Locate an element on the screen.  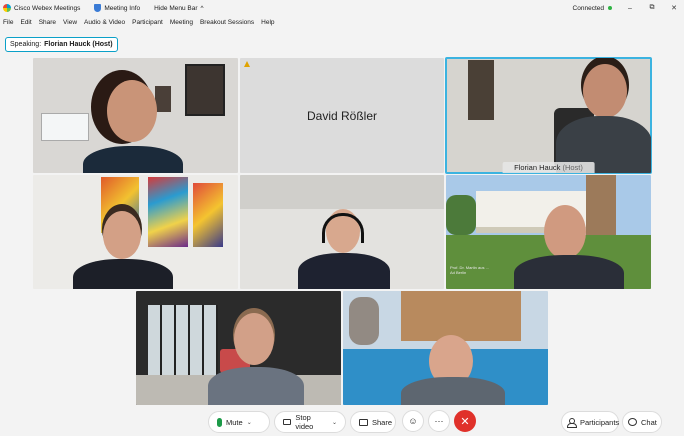
microphone-icon is located at coordinates (219, 422).